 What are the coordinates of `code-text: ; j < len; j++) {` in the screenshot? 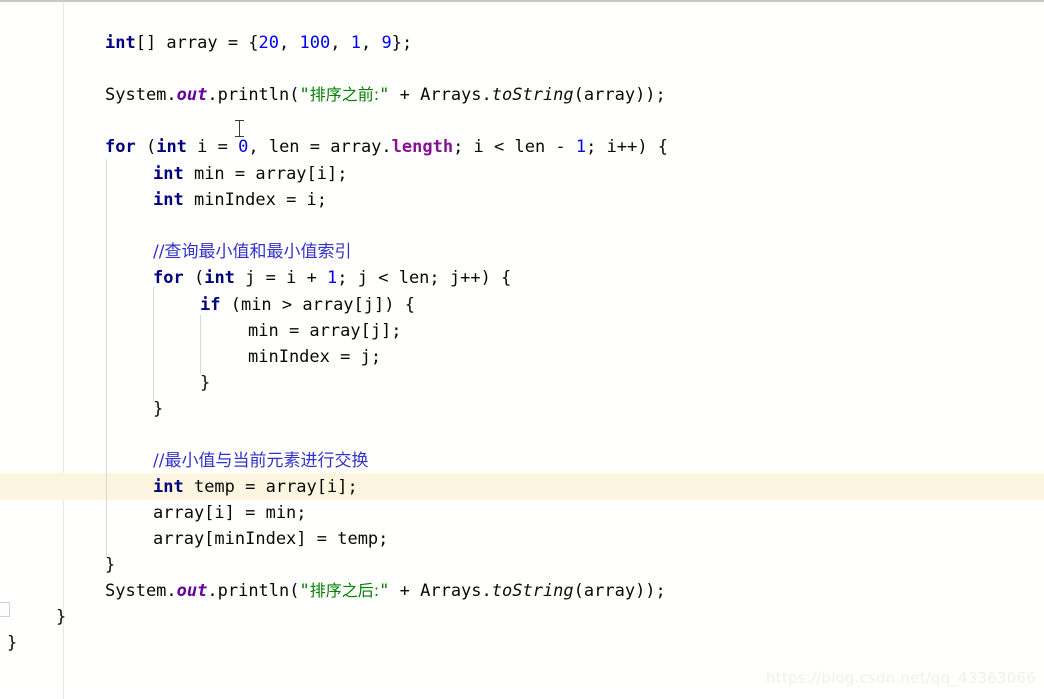 It's located at (424, 278).